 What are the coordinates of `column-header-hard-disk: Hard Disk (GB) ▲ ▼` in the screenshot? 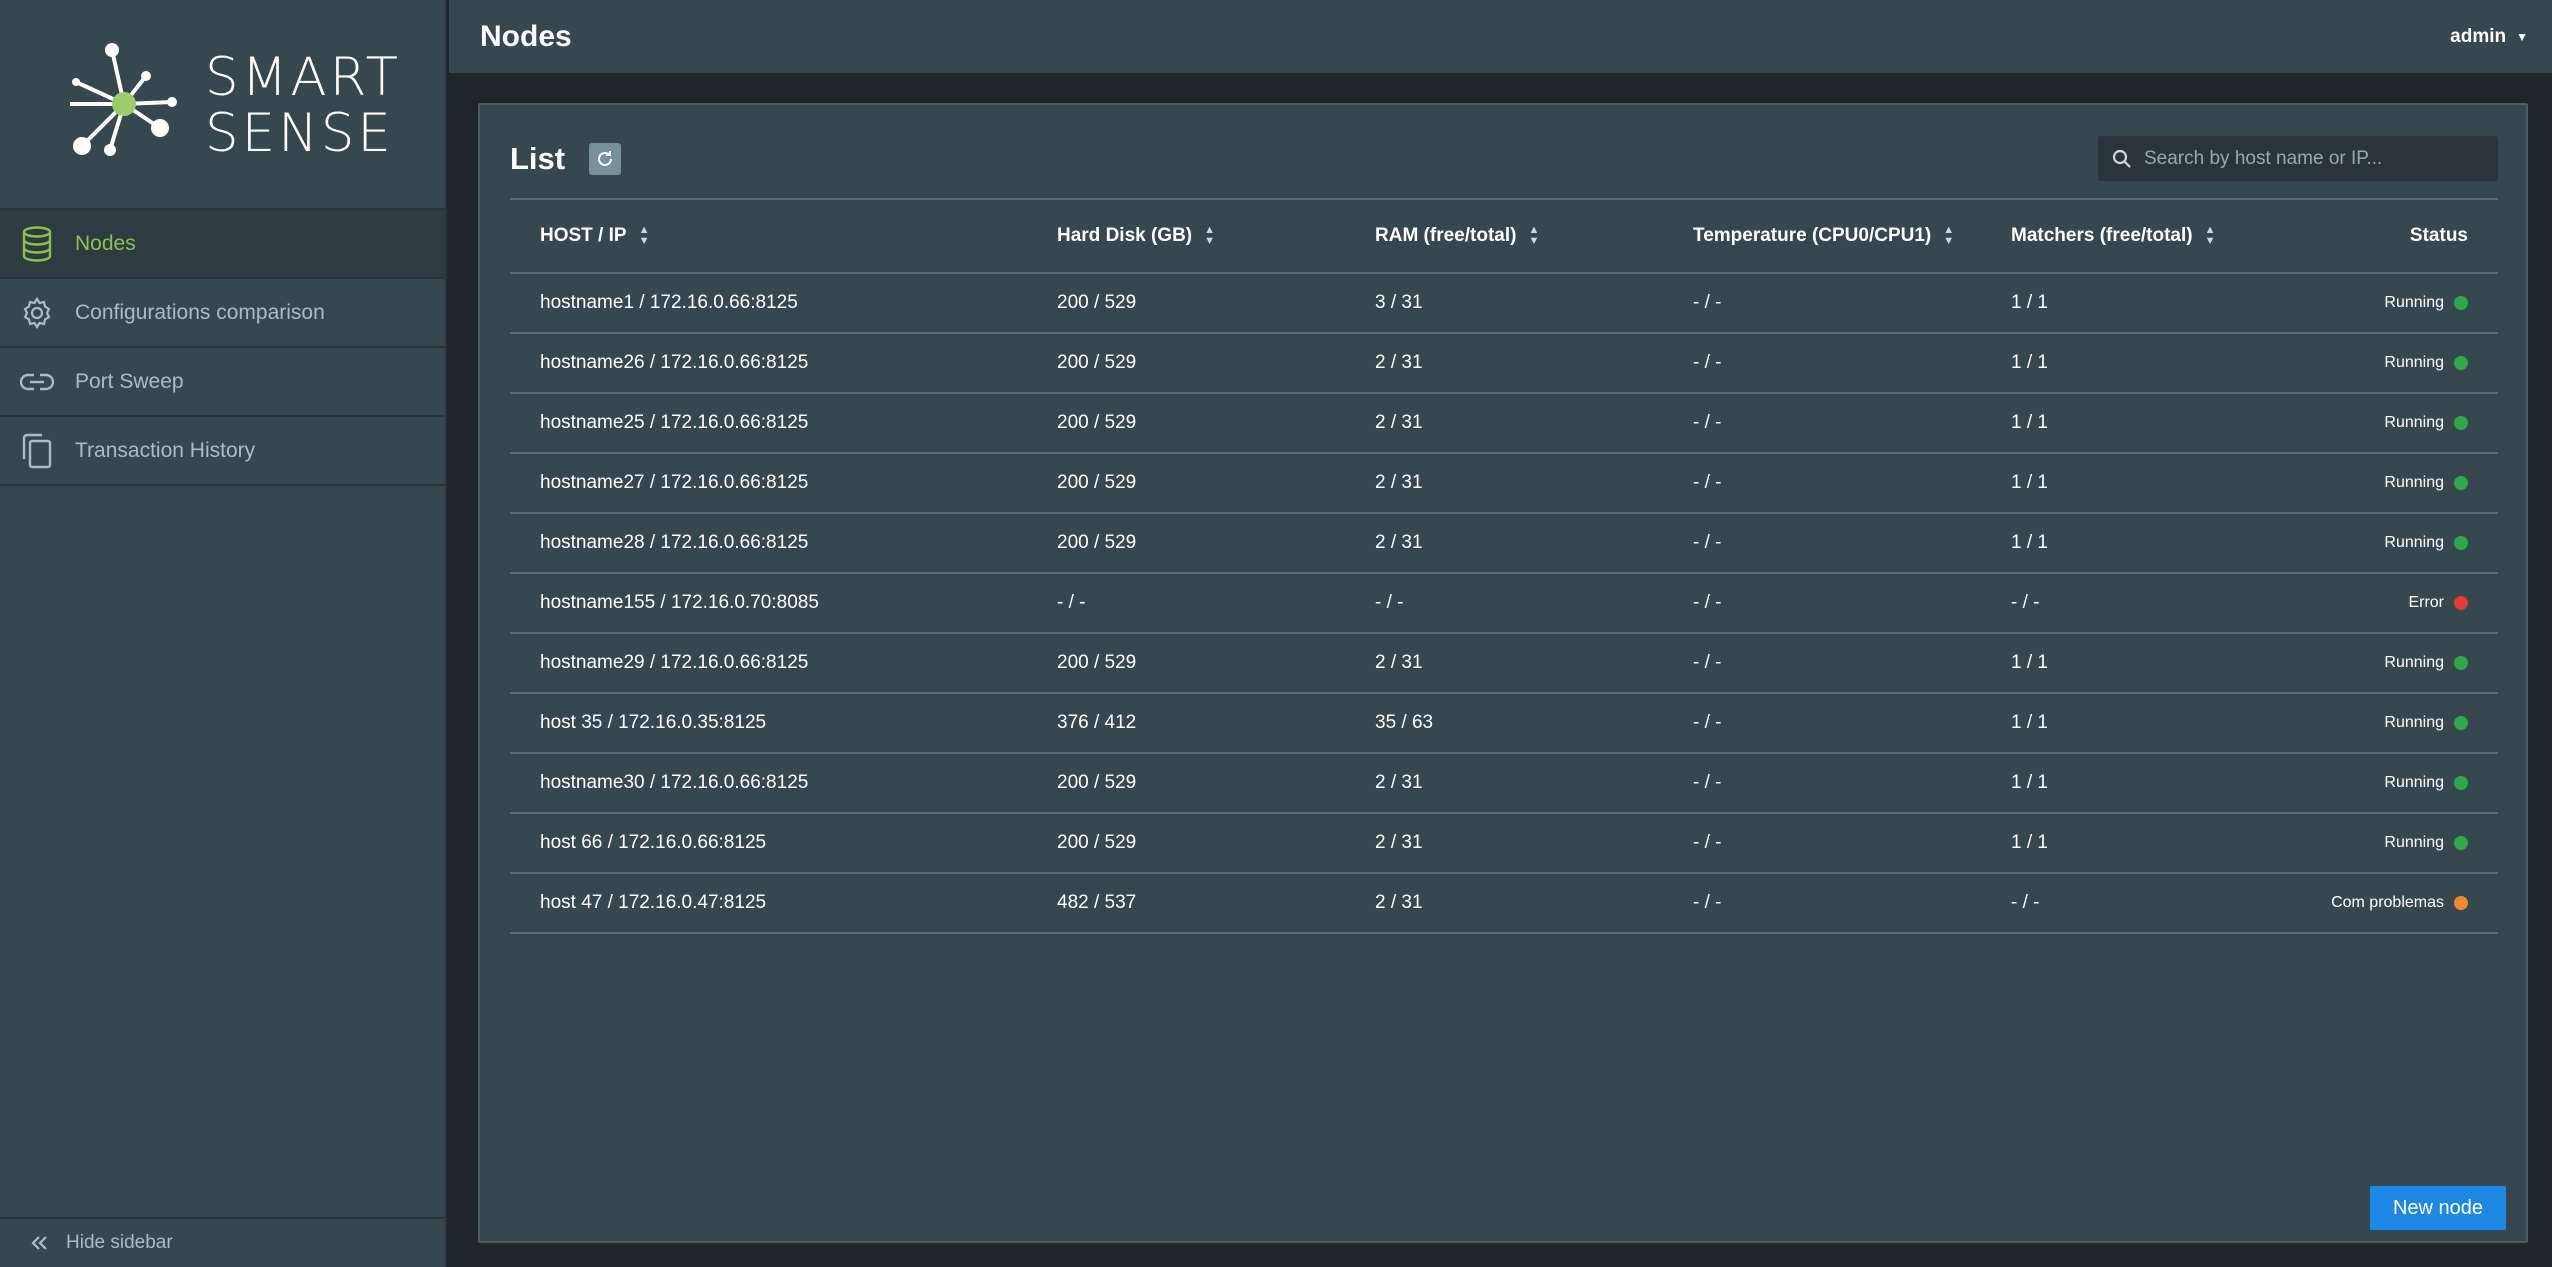 It's located at (1186, 236).